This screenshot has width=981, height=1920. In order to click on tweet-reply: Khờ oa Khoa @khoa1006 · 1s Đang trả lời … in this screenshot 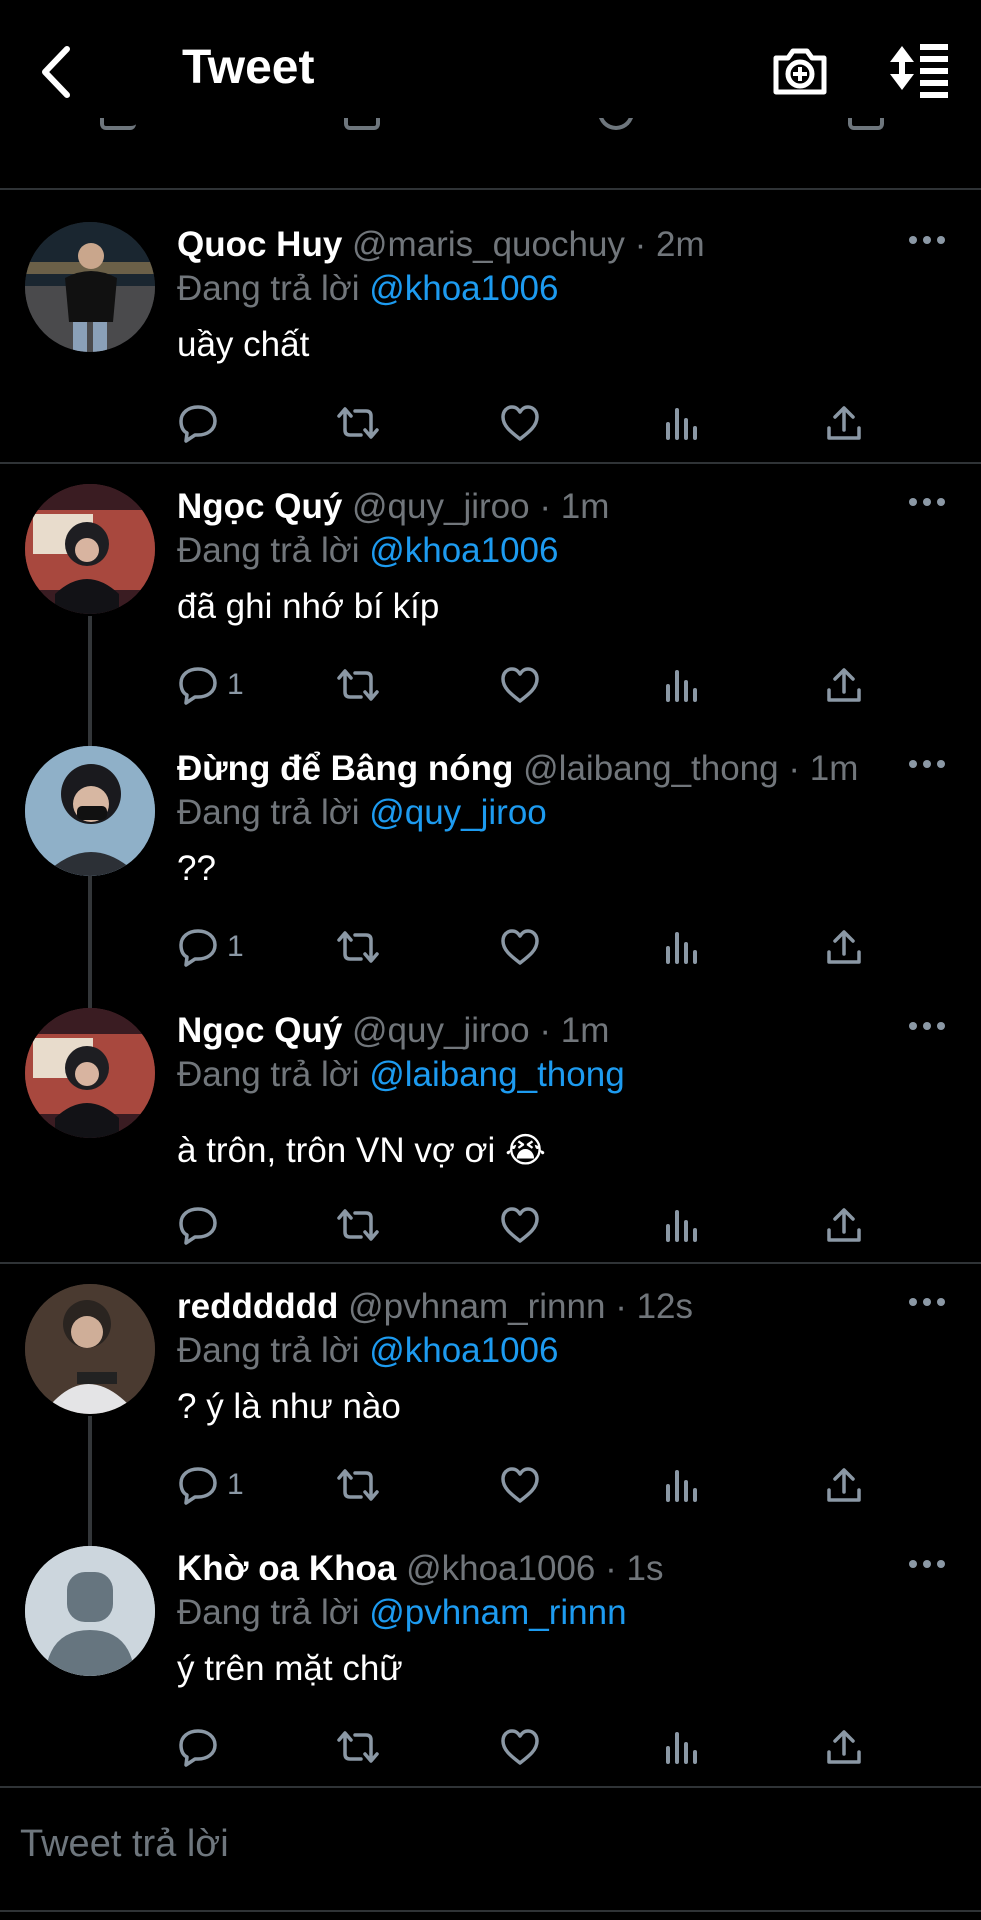, I will do `click(490, 1666)`.